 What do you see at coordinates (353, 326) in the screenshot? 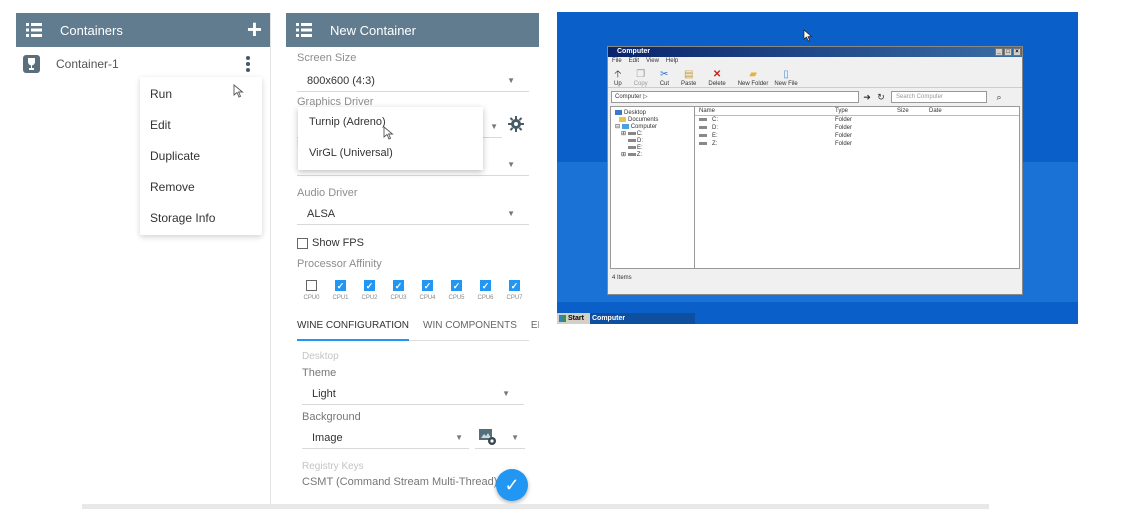
I see `tab-wine-configuration: WINE CONFIGURATION` at bounding box center [353, 326].